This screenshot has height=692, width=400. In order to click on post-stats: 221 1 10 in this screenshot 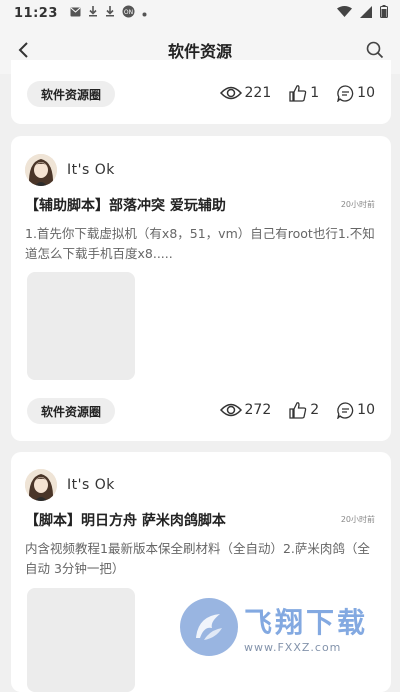, I will do `click(297, 93)`.